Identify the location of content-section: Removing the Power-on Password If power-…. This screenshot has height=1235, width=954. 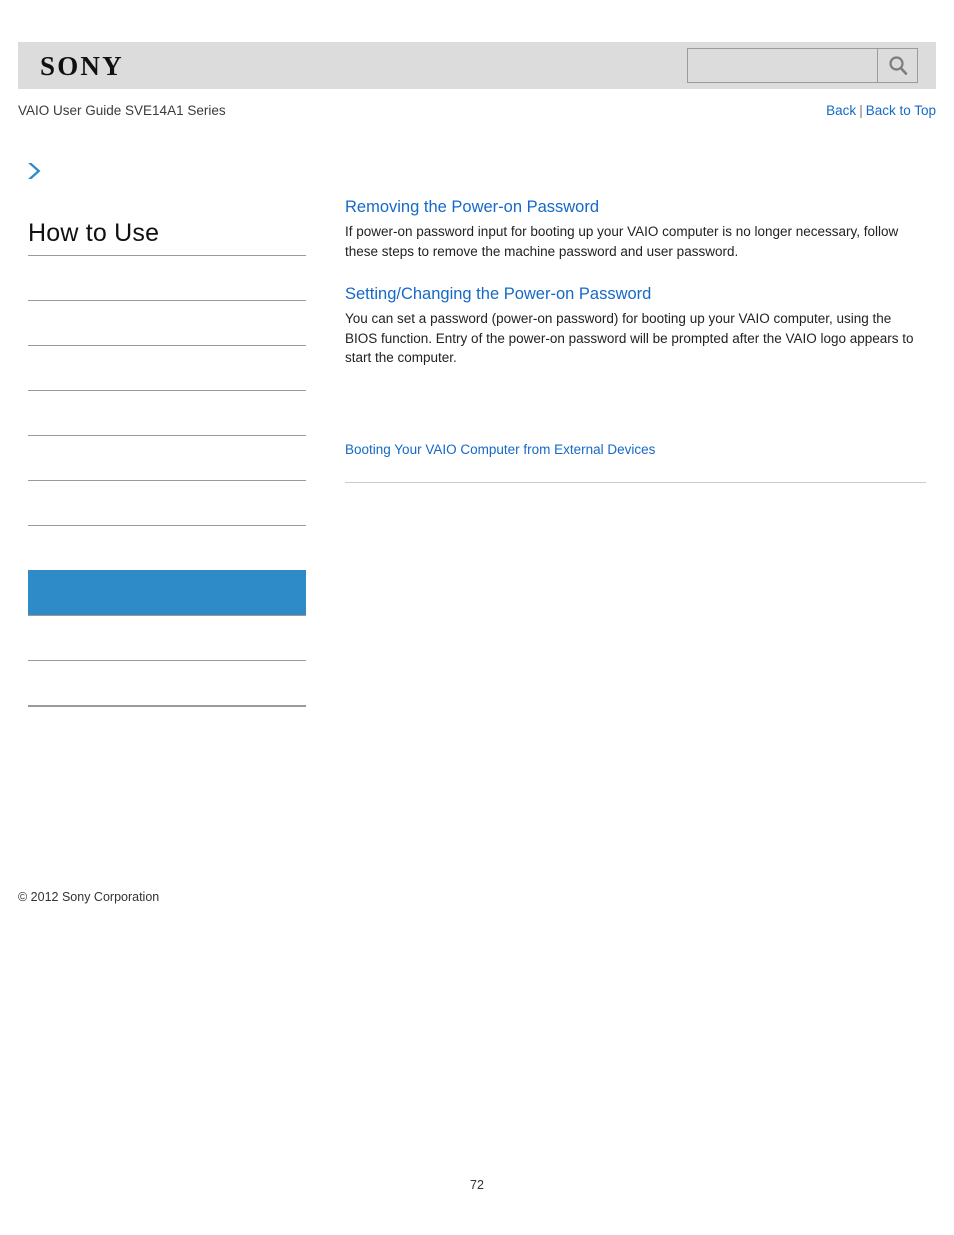
(635, 228).